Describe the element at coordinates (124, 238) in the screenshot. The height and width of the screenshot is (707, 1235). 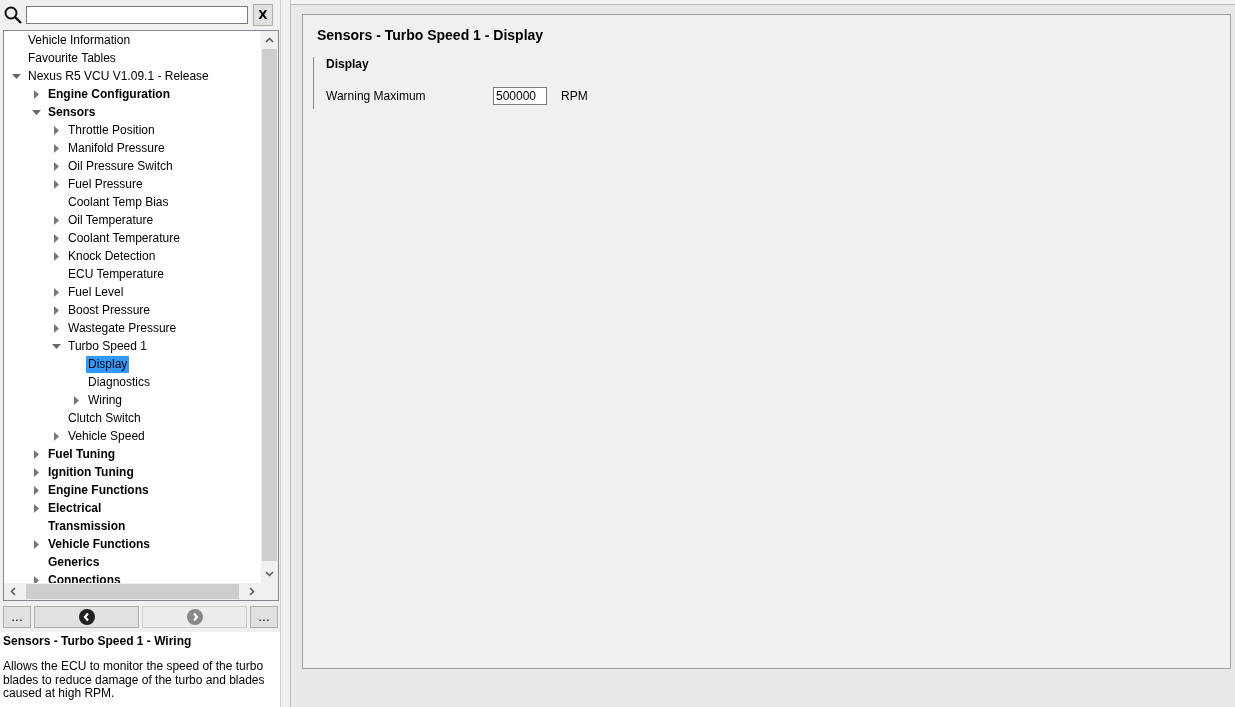
I see `tree-item: Coolant Temperature` at that location.